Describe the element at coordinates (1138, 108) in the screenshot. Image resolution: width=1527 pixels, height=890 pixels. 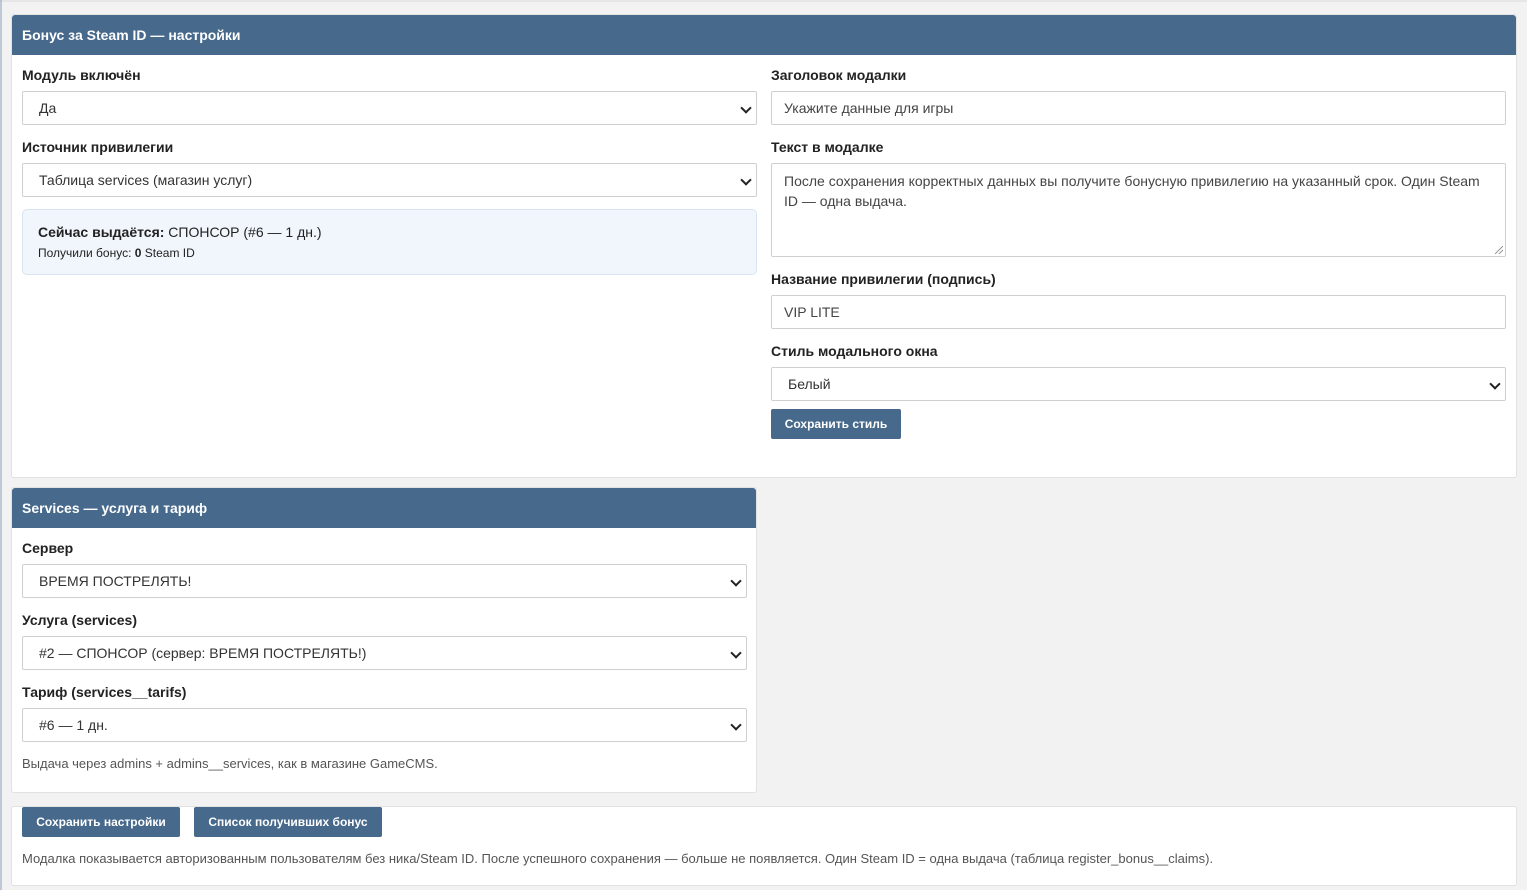
I see `modal-title-input: Укажите данные для игры` at that location.